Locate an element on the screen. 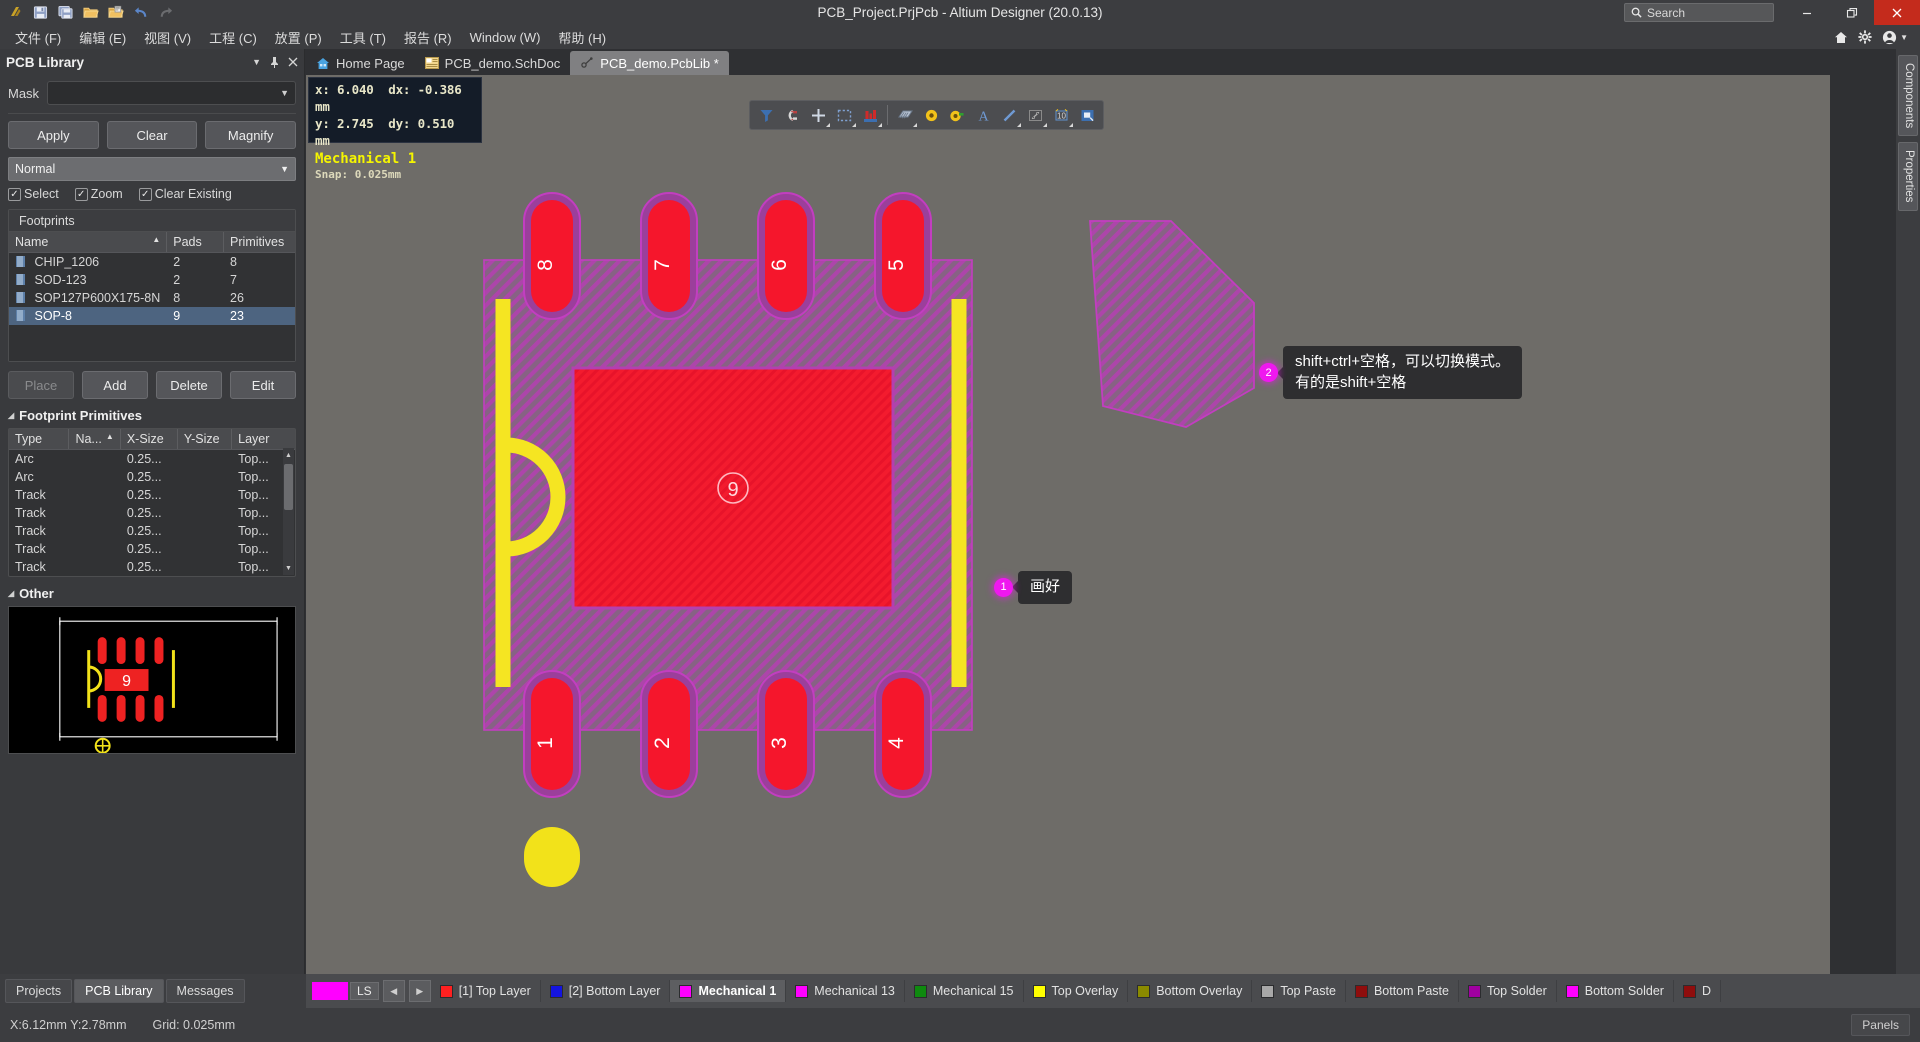 This screenshot has height=1042, width=1920. rail-tab-components: Components is located at coordinates (1908, 96).